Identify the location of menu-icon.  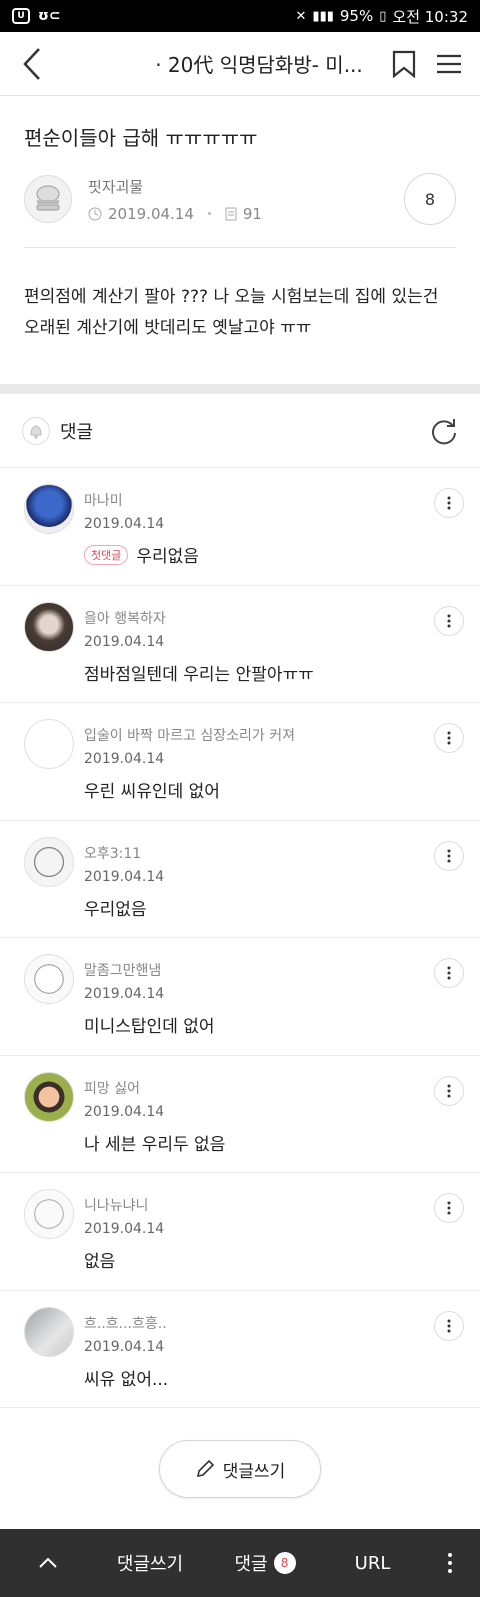
(449, 64).